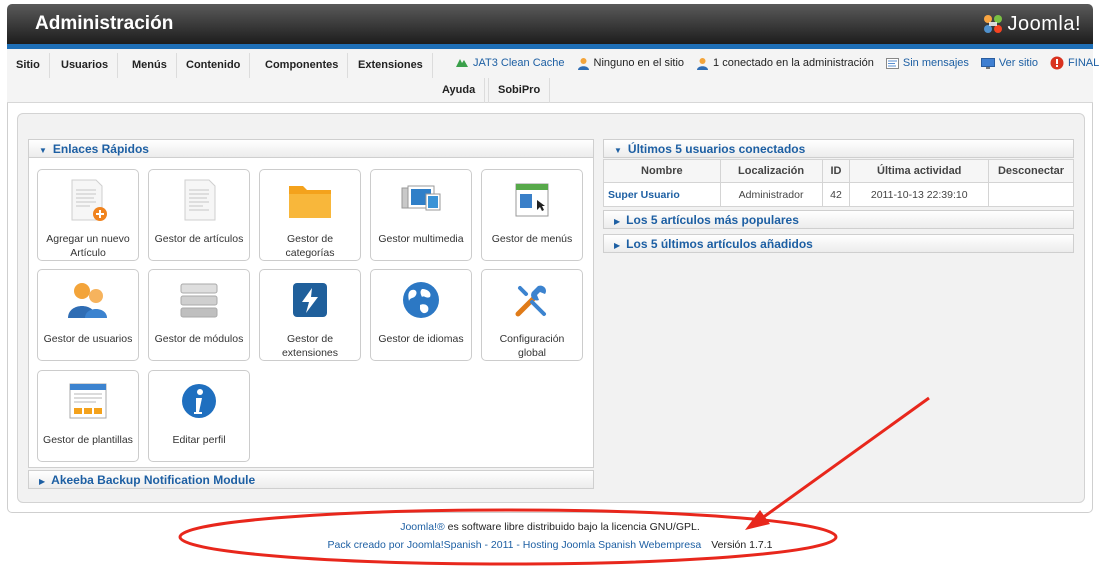 Image resolution: width=1100 pixels, height=571 pixels. I want to click on chevron-down-icon: ▼, so click(618, 150).